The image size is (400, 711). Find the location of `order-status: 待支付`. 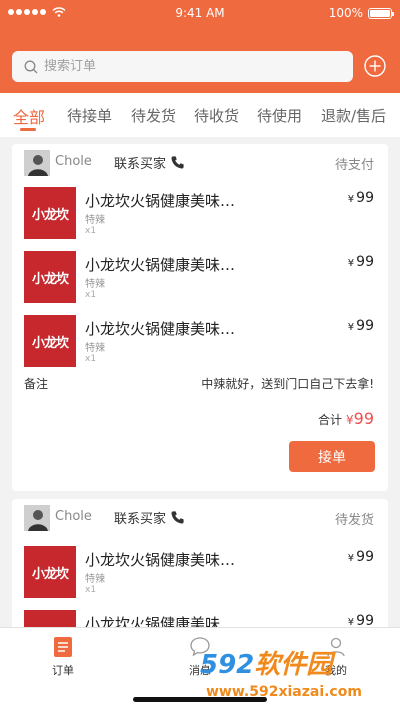

order-status: 待支付 is located at coordinates (354, 165).